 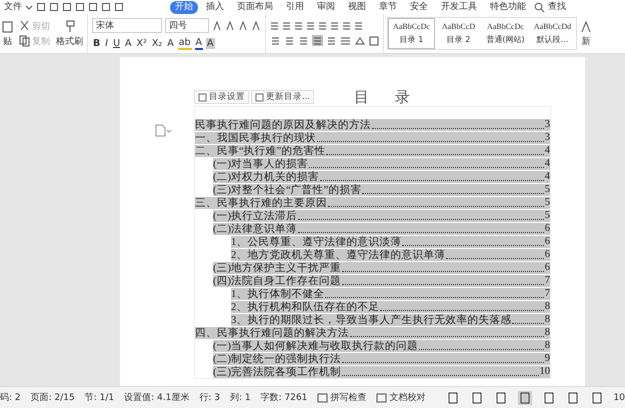 What do you see at coordinates (142, 43) in the screenshot?
I see `format-button: X²` at bounding box center [142, 43].